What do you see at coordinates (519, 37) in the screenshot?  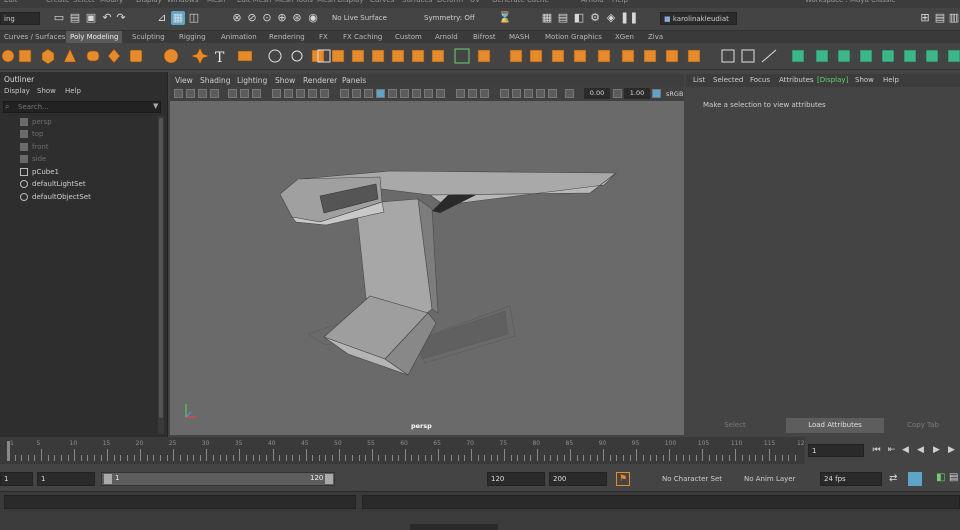 I see `shelf-tab-mash: MASH` at bounding box center [519, 37].